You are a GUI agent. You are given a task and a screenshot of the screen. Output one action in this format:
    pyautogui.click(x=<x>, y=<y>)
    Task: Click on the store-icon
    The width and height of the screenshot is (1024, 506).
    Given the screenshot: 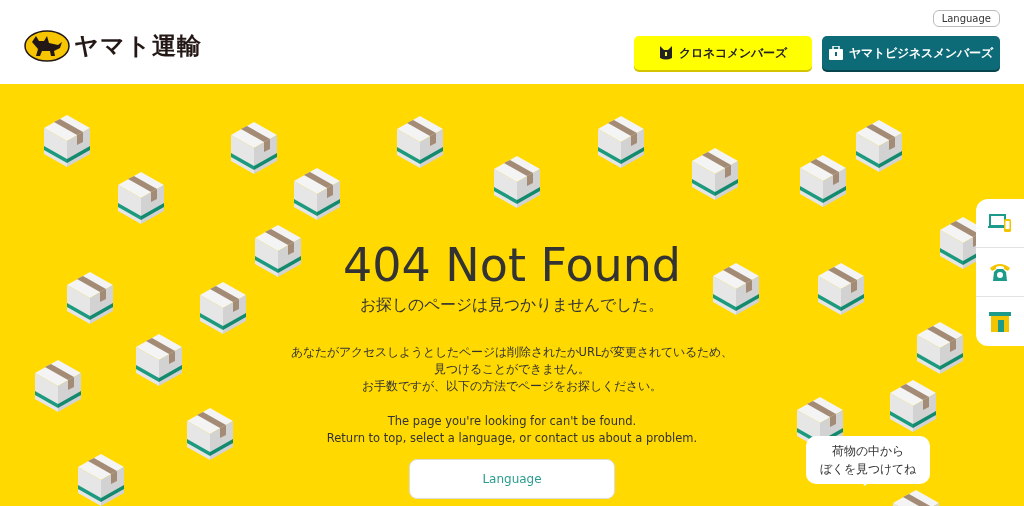 What is the action you would take?
    pyautogui.click(x=1000, y=321)
    